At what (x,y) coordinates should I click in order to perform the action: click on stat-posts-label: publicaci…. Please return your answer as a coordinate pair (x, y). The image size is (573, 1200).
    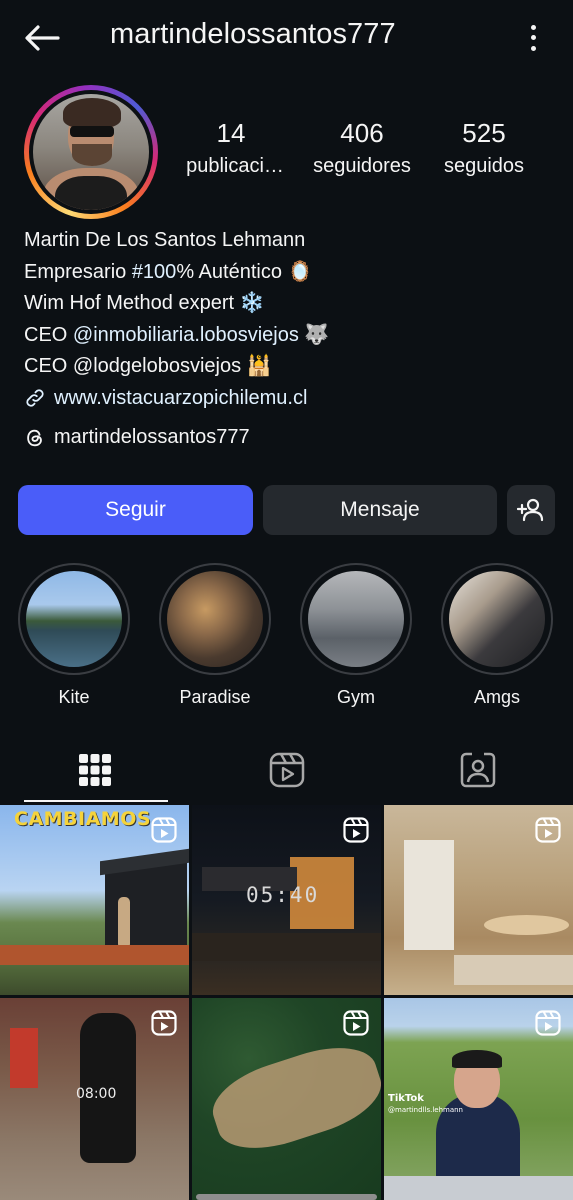
    Looking at the image, I should click on (235, 166).